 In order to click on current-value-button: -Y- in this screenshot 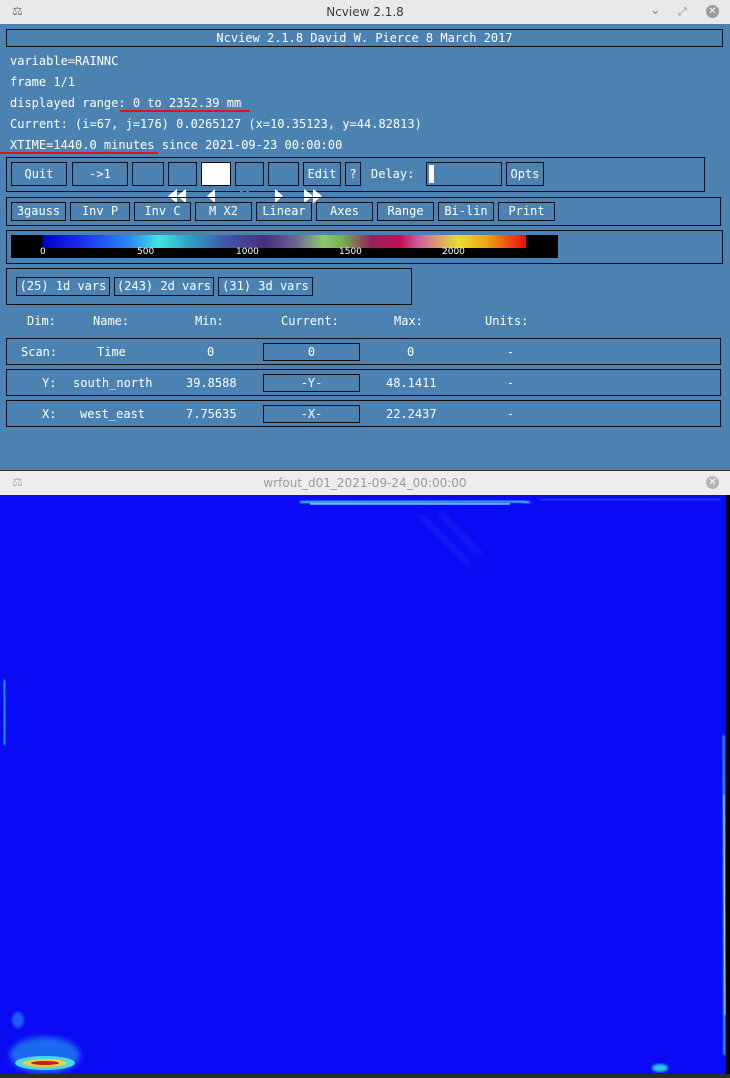, I will do `click(311, 383)`.